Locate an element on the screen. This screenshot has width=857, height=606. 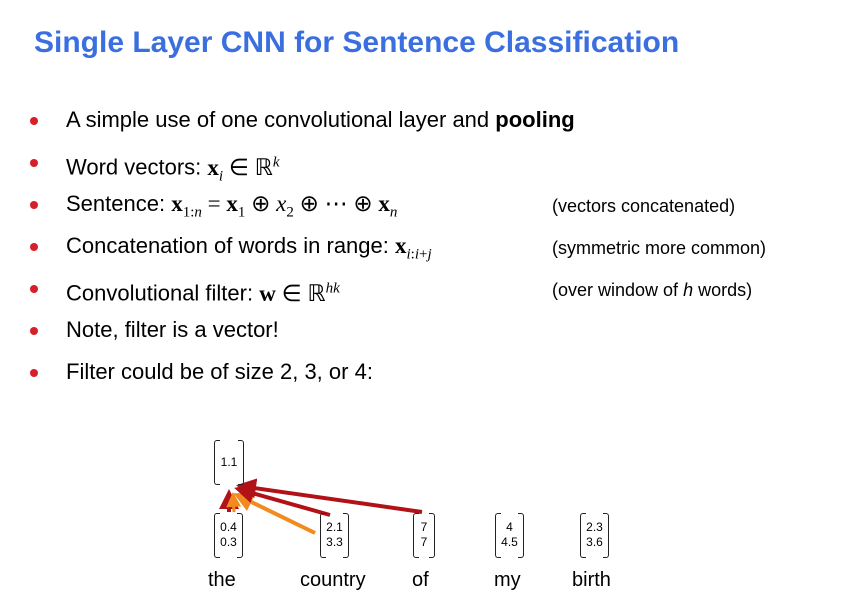
word-the: the is located at coordinates (222, 580).